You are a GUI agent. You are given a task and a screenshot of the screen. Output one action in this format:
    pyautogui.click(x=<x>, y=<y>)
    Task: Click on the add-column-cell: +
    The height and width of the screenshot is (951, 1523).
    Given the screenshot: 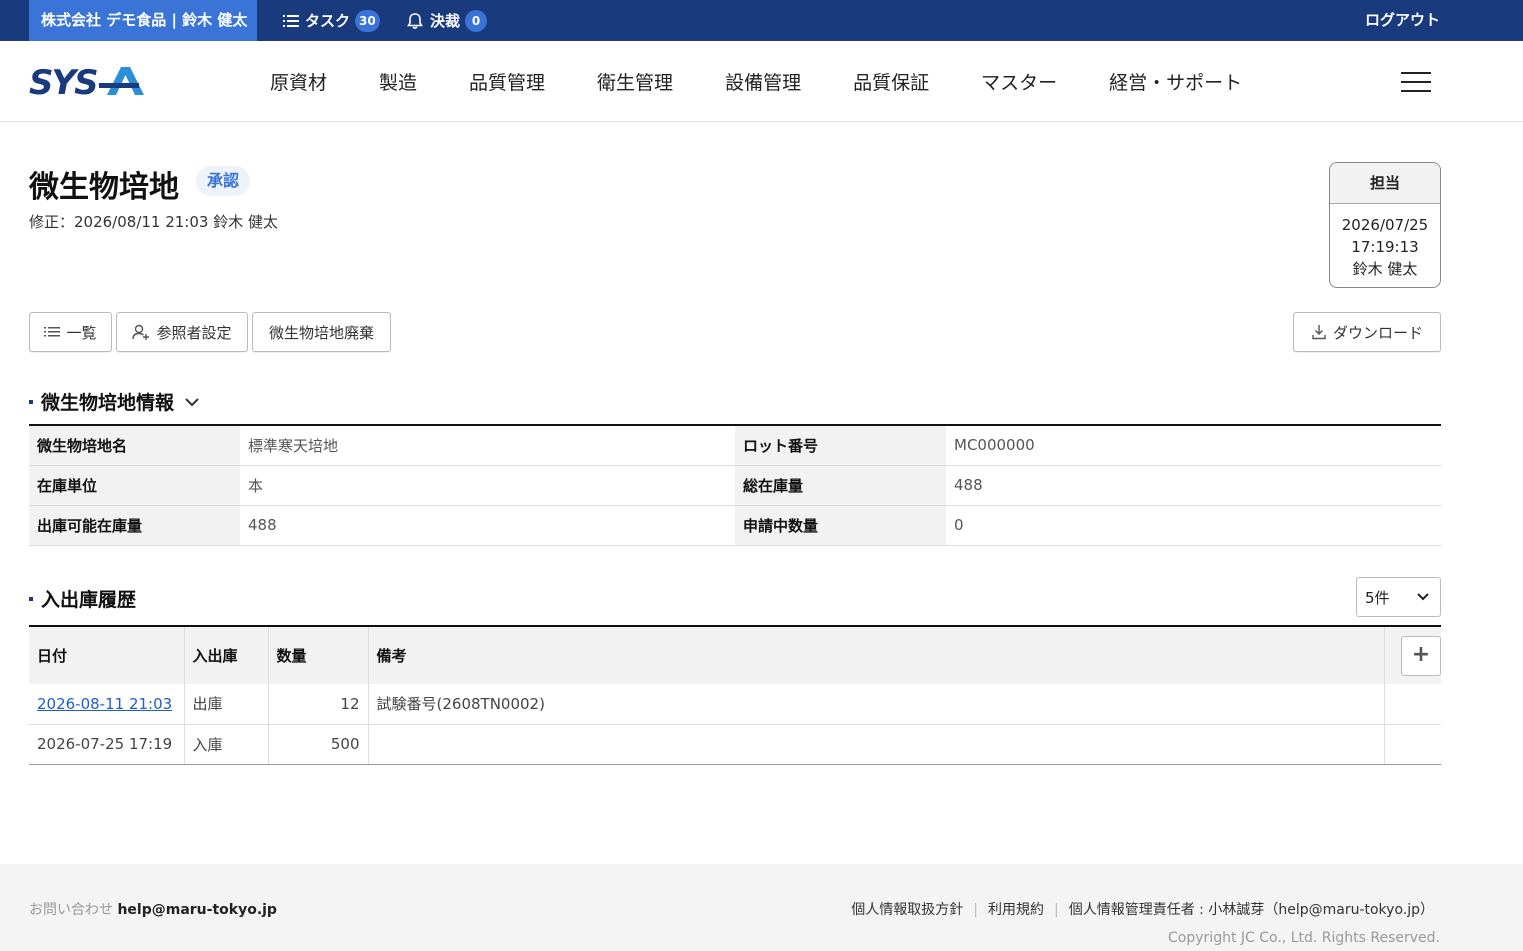 What is the action you would take?
    pyautogui.click(x=1412, y=655)
    